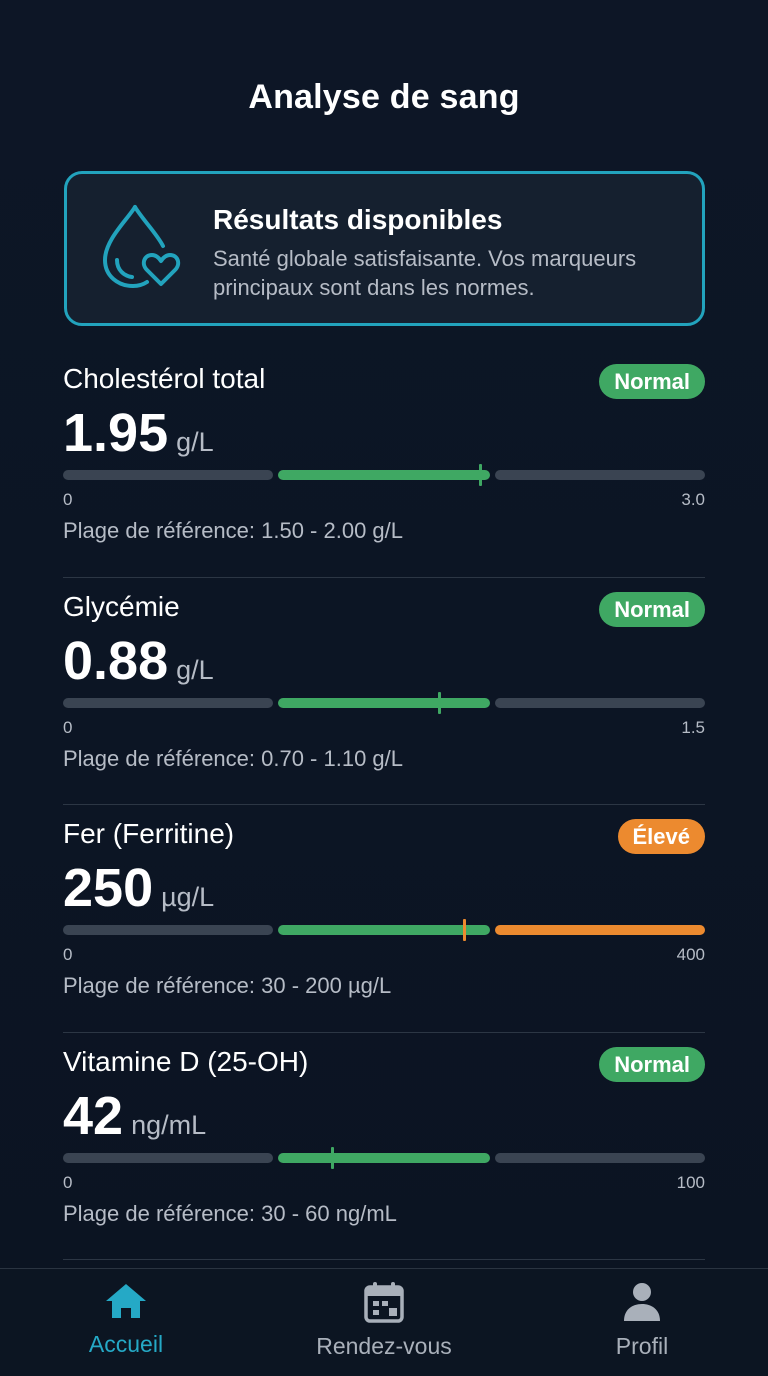 Image resolution: width=768 pixels, height=1376 pixels. What do you see at coordinates (126, 1344) in the screenshot?
I see `nav-label-home: Accueil` at bounding box center [126, 1344].